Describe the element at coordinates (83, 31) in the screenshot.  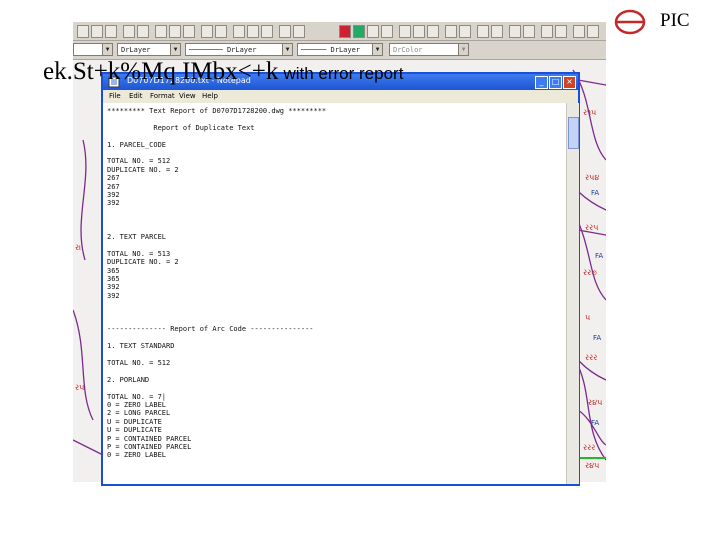
I see `new-icon` at that location.